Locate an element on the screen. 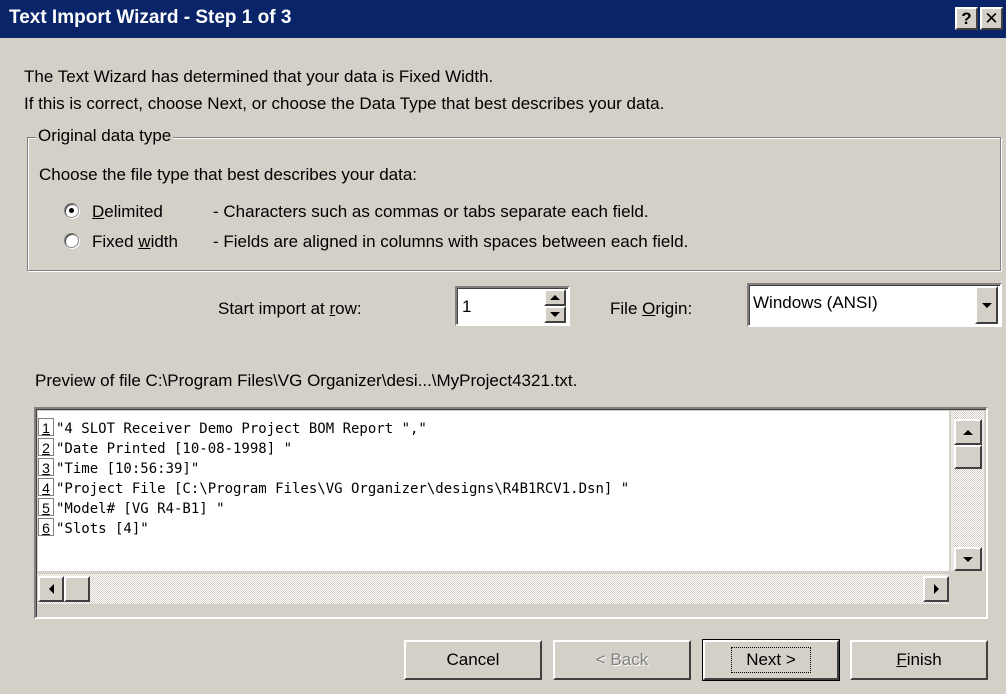 This screenshot has height=694, width=1006. preview-row: 6 "Slots [4]" is located at coordinates (93, 528).